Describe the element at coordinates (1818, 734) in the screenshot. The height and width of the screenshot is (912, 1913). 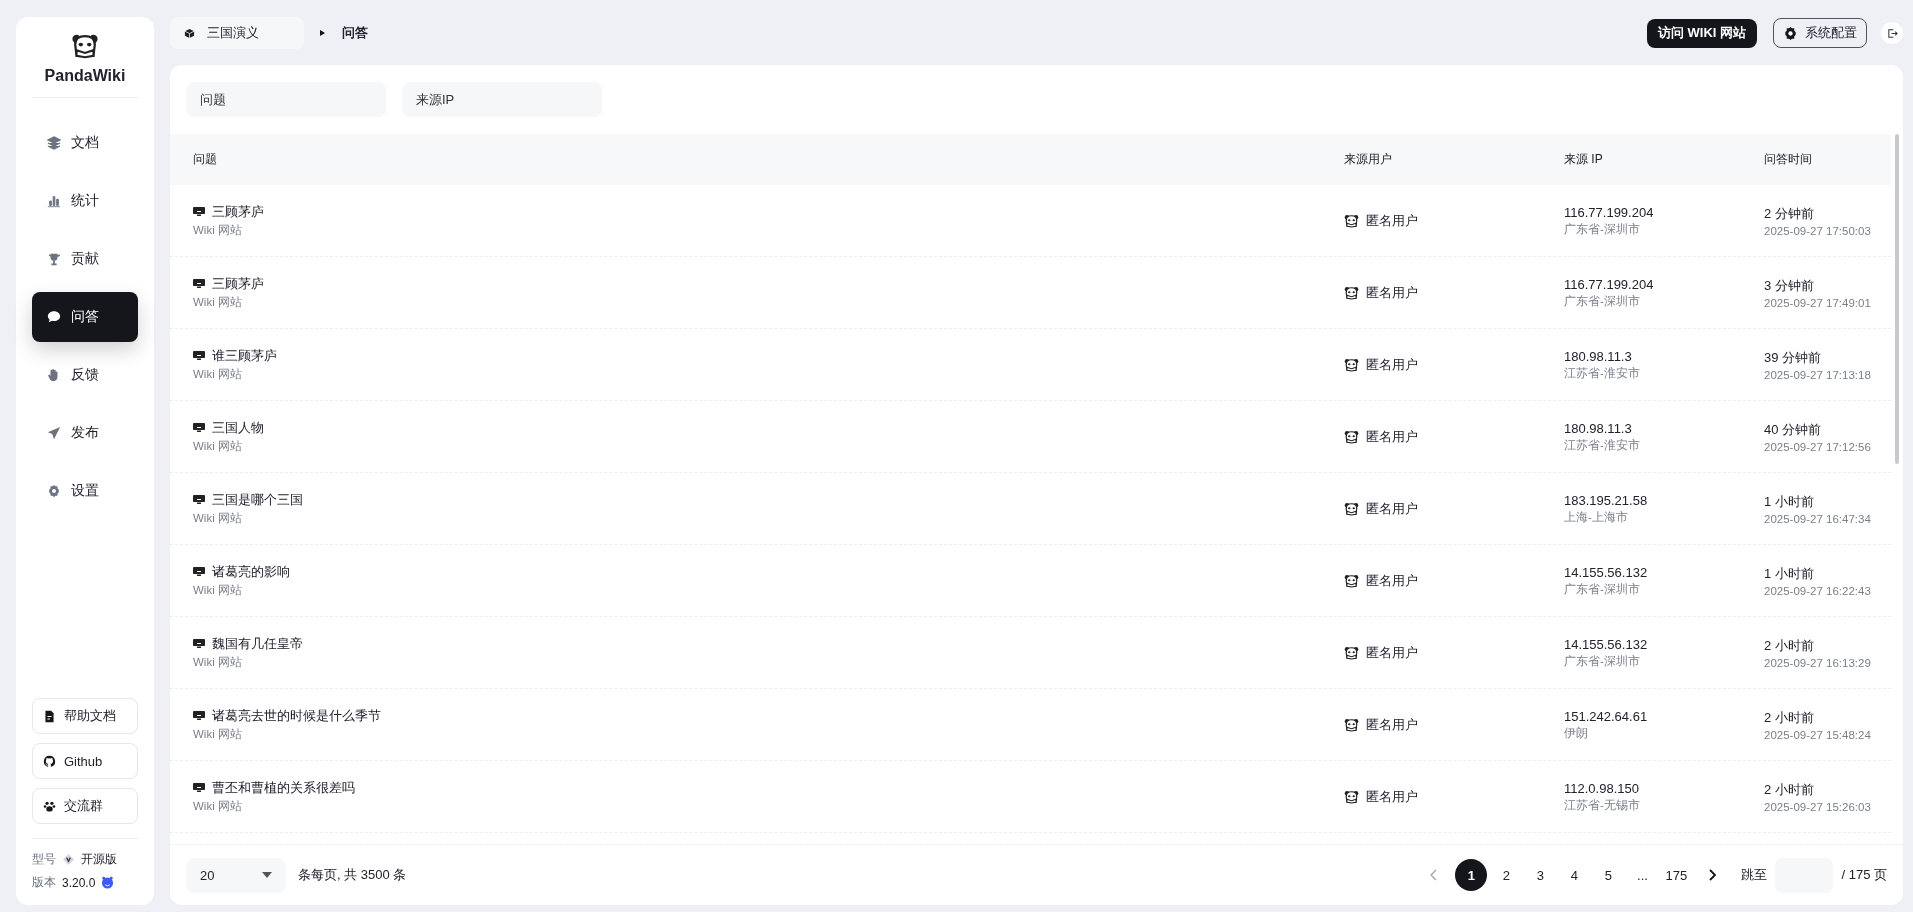
I see `timestamp: 2025-09-27 15:48:24` at that location.